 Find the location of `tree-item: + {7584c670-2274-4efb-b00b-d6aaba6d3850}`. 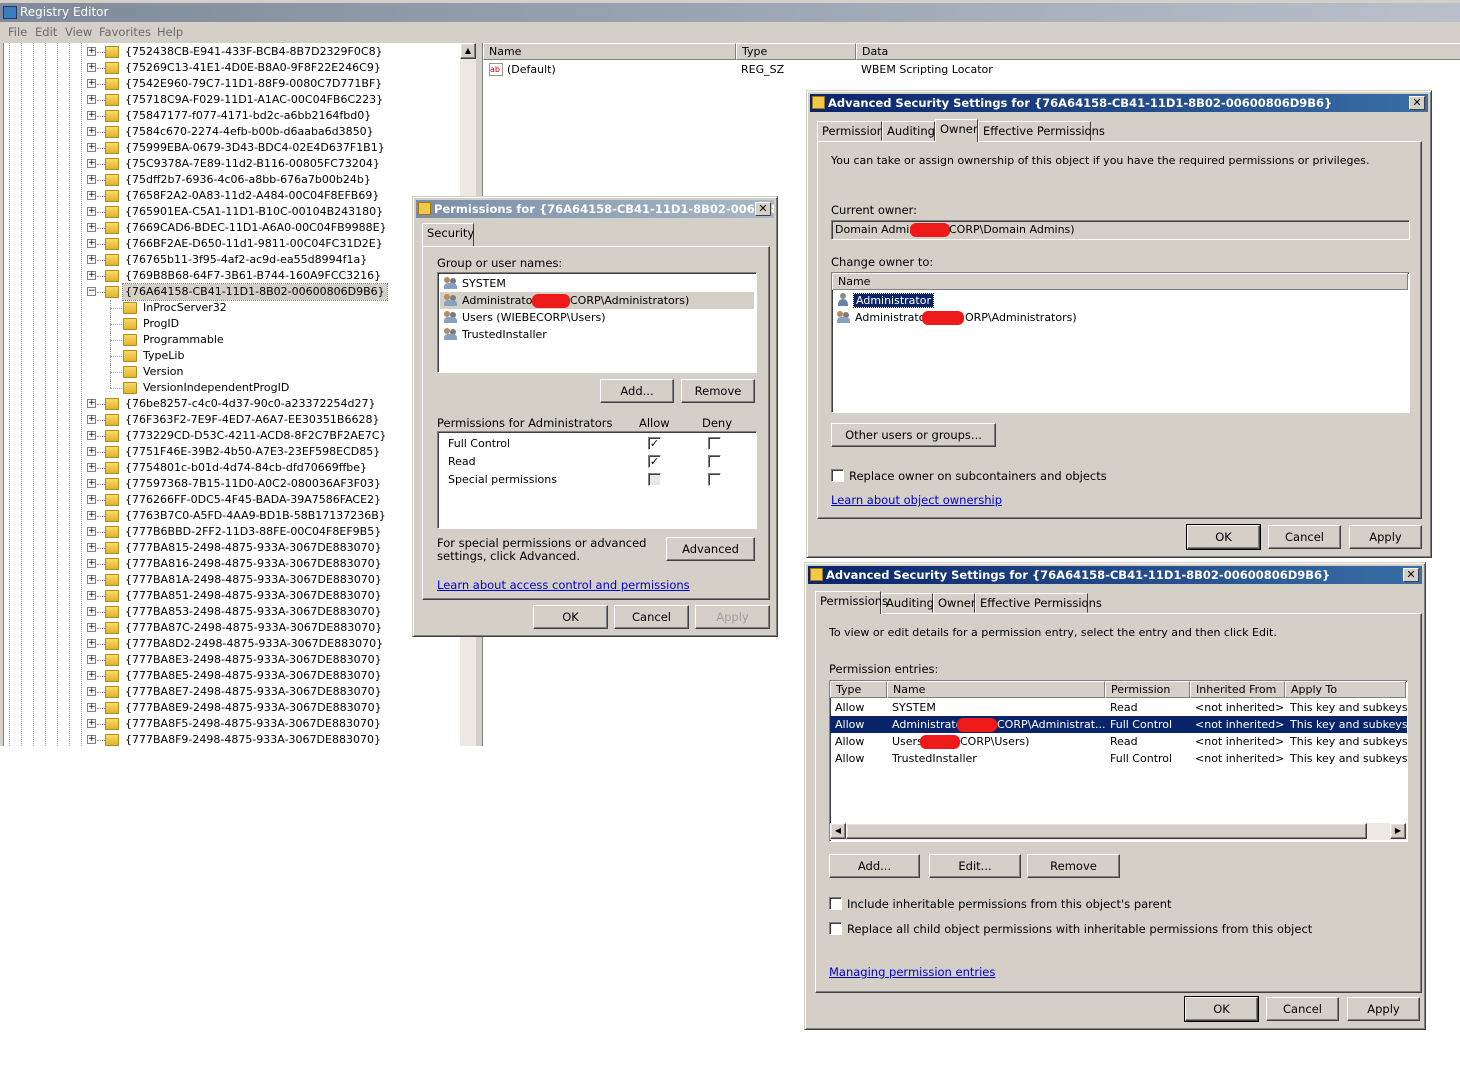

tree-item: + {7584c670-2274-4efb-b00b-d6aaba6d3850} is located at coordinates (229, 132).